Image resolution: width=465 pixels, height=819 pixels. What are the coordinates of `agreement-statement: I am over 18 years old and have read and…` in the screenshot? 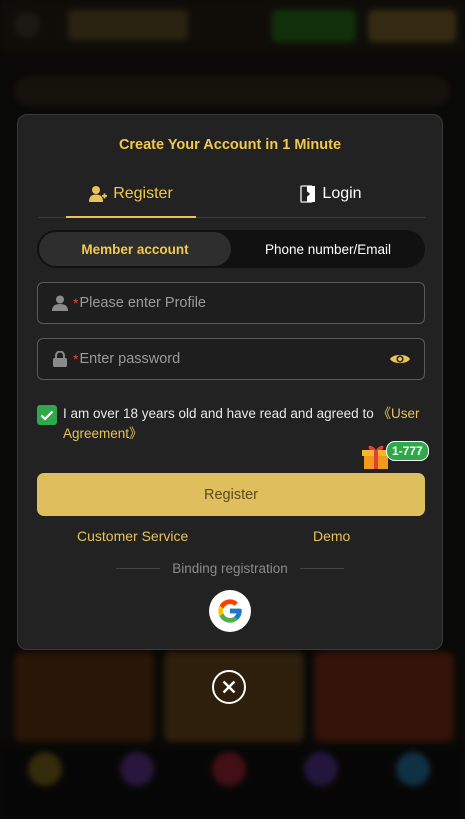 It's located at (220, 413).